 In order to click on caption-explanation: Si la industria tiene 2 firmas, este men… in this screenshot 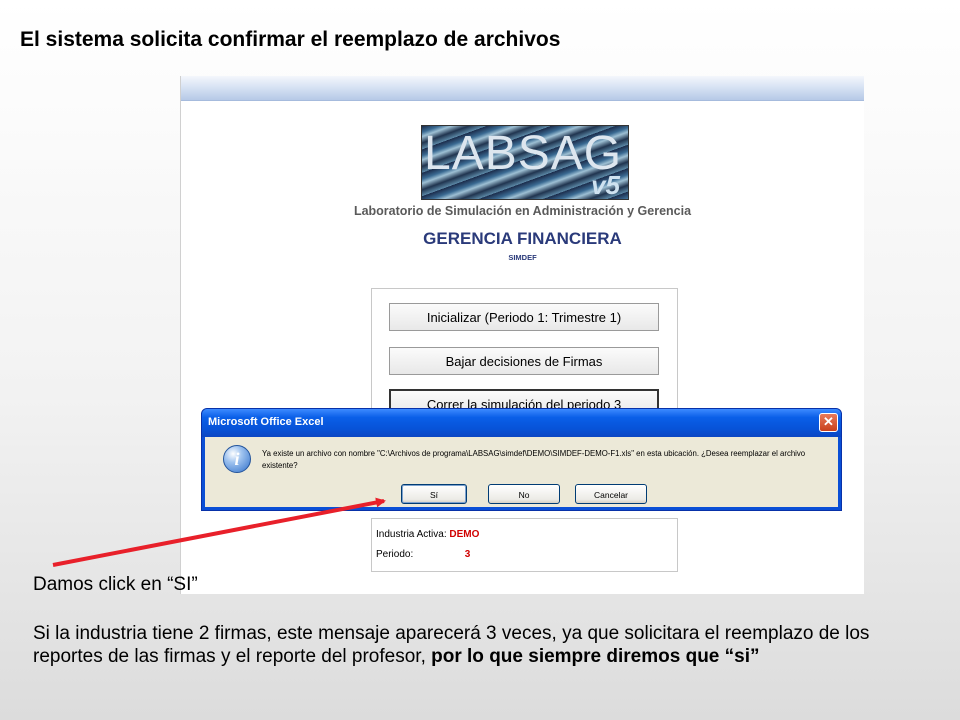, I will do `click(483, 645)`.